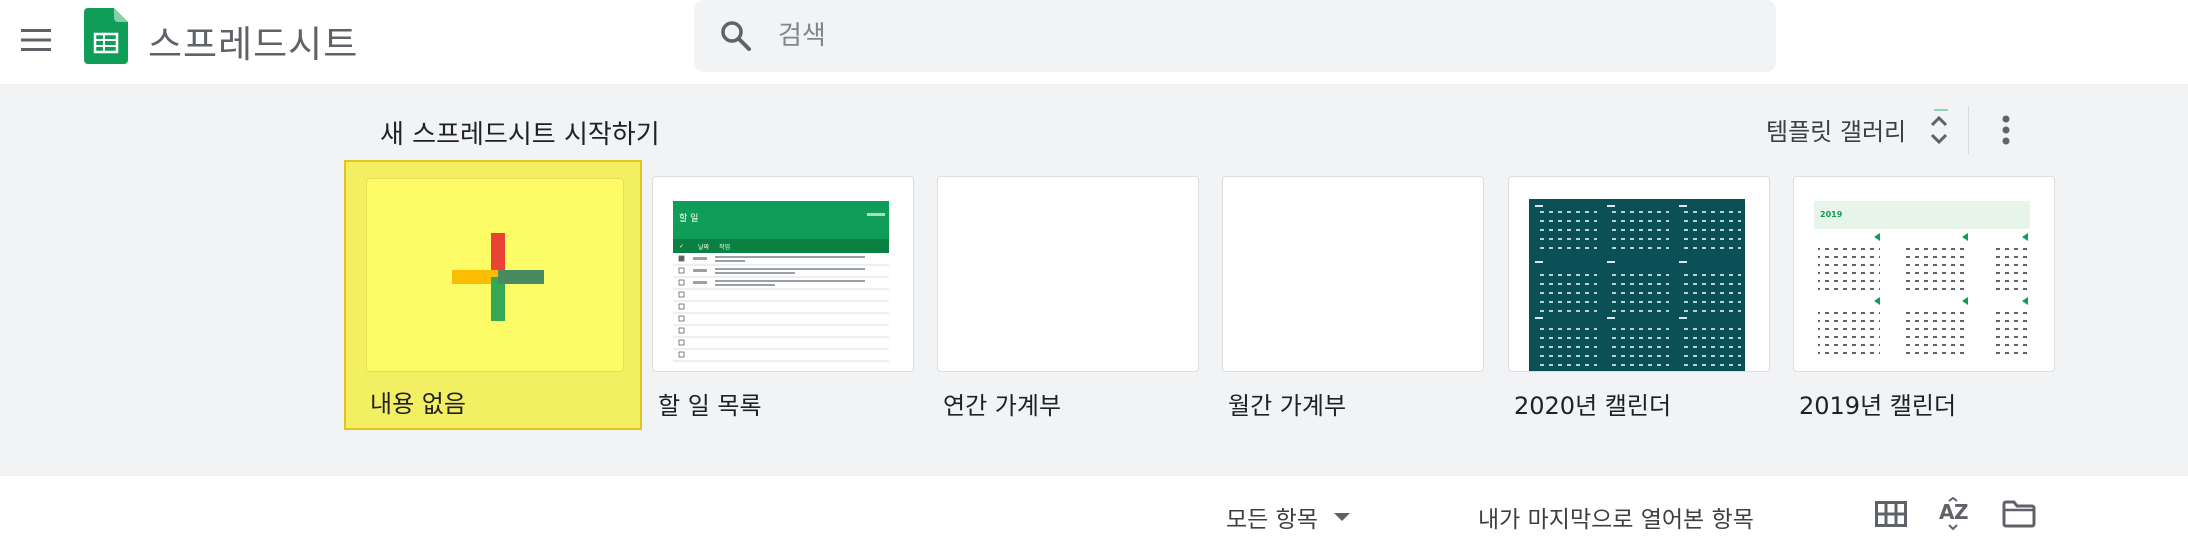 This screenshot has width=2188, height=539. Describe the element at coordinates (2006, 130) in the screenshot. I see `more-options-icon` at that location.